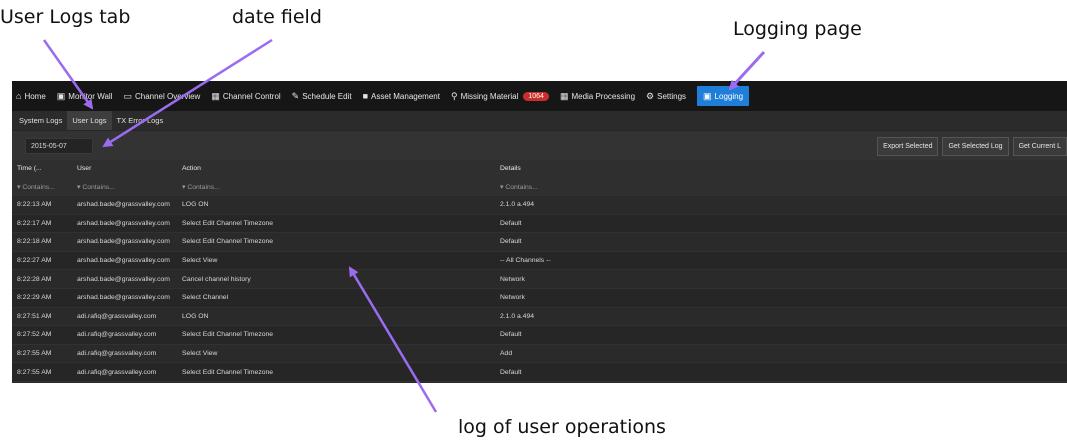 The width and height of the screenshot is (1067, 445). I want to click on tab-system-logs: System Logs, so click(40, 120).